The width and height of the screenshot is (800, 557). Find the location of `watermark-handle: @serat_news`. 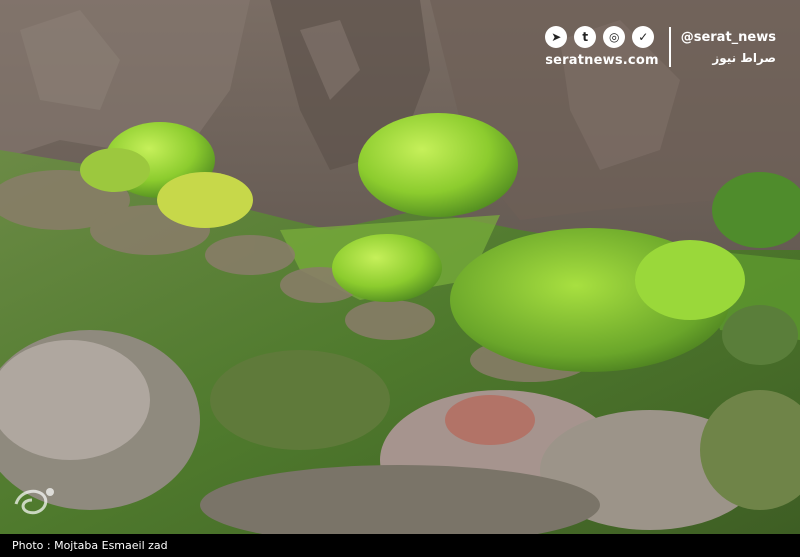

watermark-handle: @serat_news is located at coordinates (728, 37).